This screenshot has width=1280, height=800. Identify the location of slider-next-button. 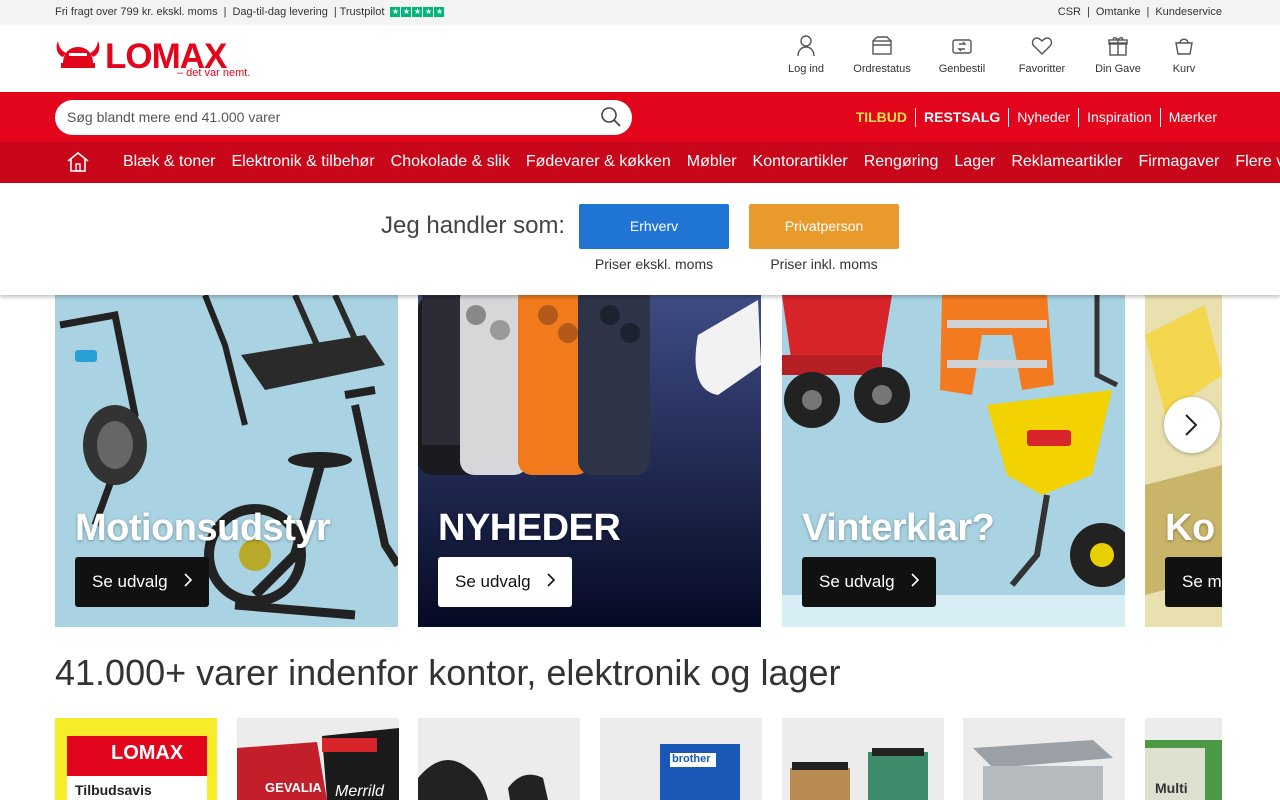
(1192, 425).